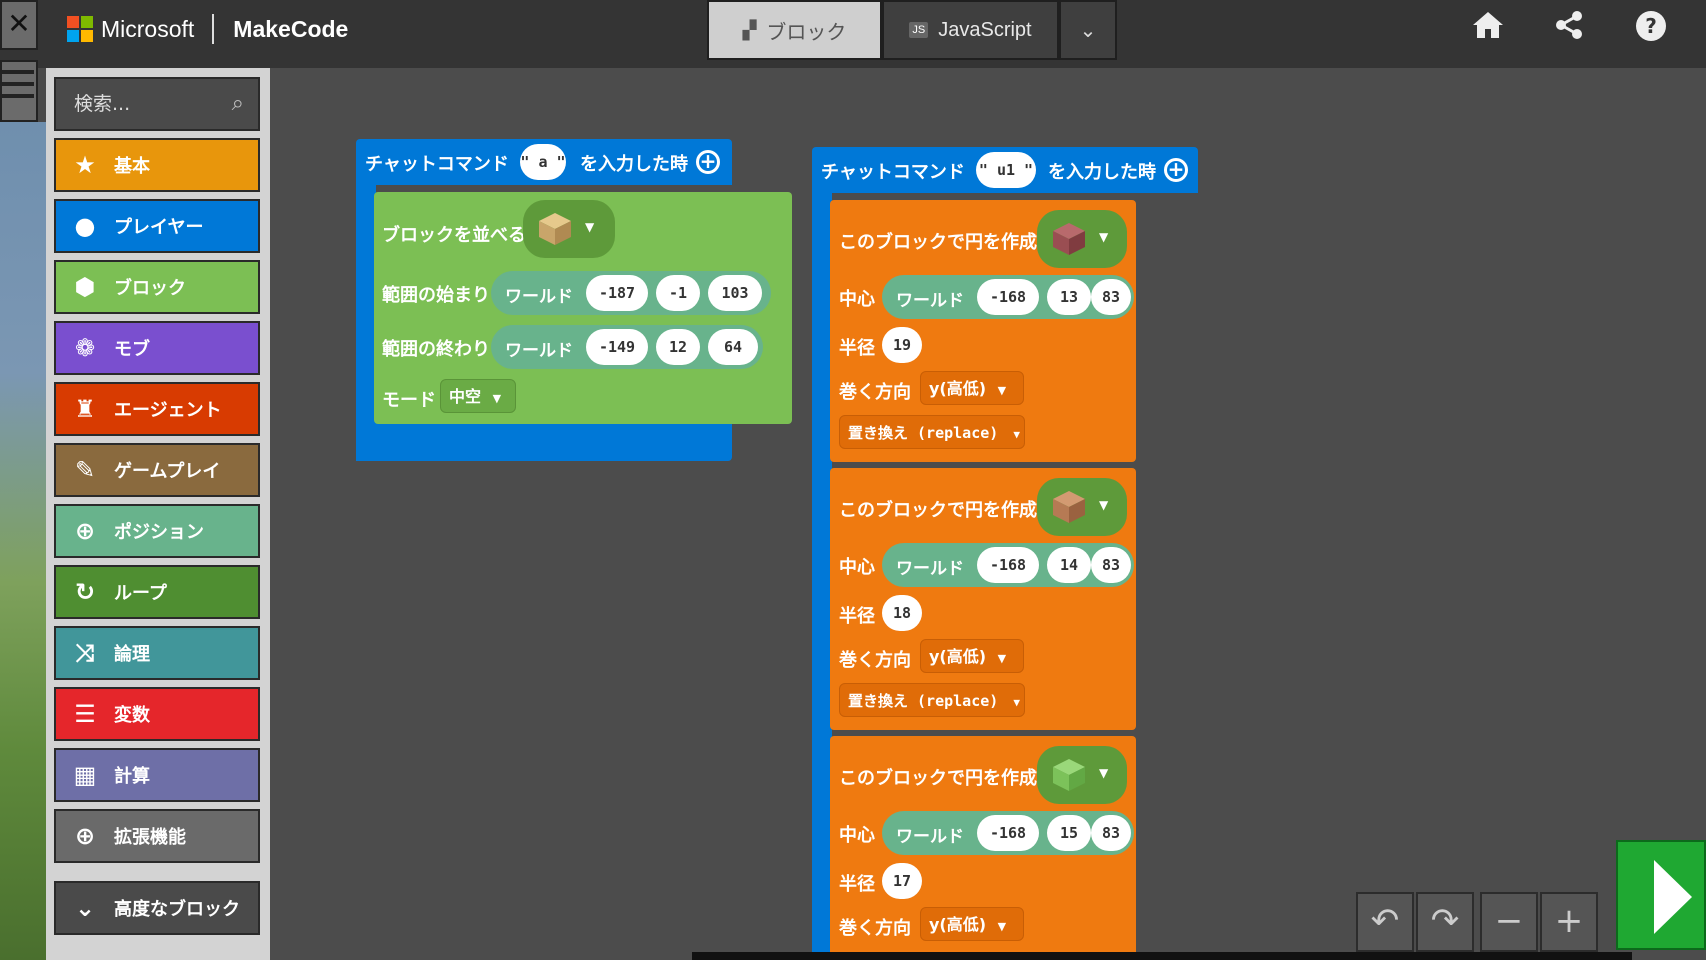 This screenshot has height=960, width=1706. Describe the element at coordinates (857, 884) in the screenshot. I see `radius-label: 半径` at that location.